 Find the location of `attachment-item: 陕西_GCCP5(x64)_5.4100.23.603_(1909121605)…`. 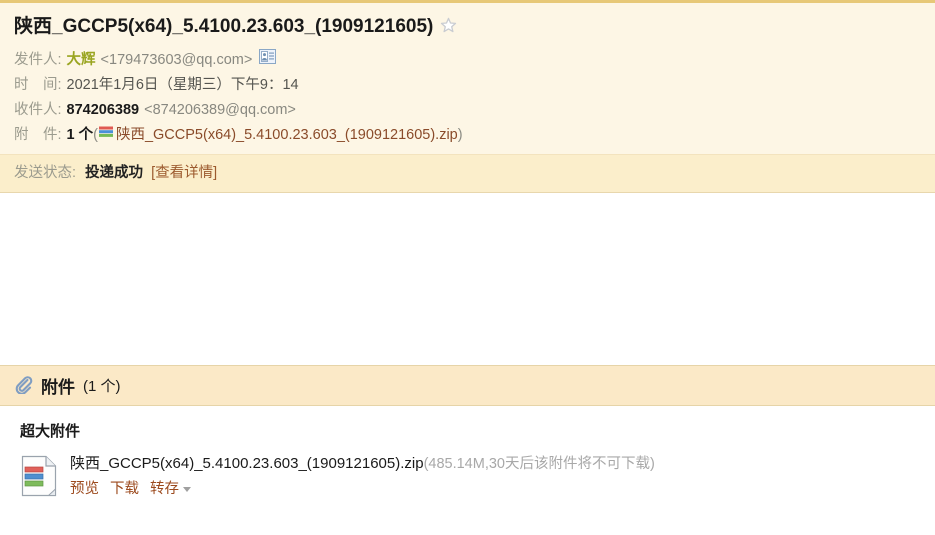

attachment-item: 陕西_GCCP5(x64)_5.4100.23.603_(1909121605)… is located at coordinates (467, 476).